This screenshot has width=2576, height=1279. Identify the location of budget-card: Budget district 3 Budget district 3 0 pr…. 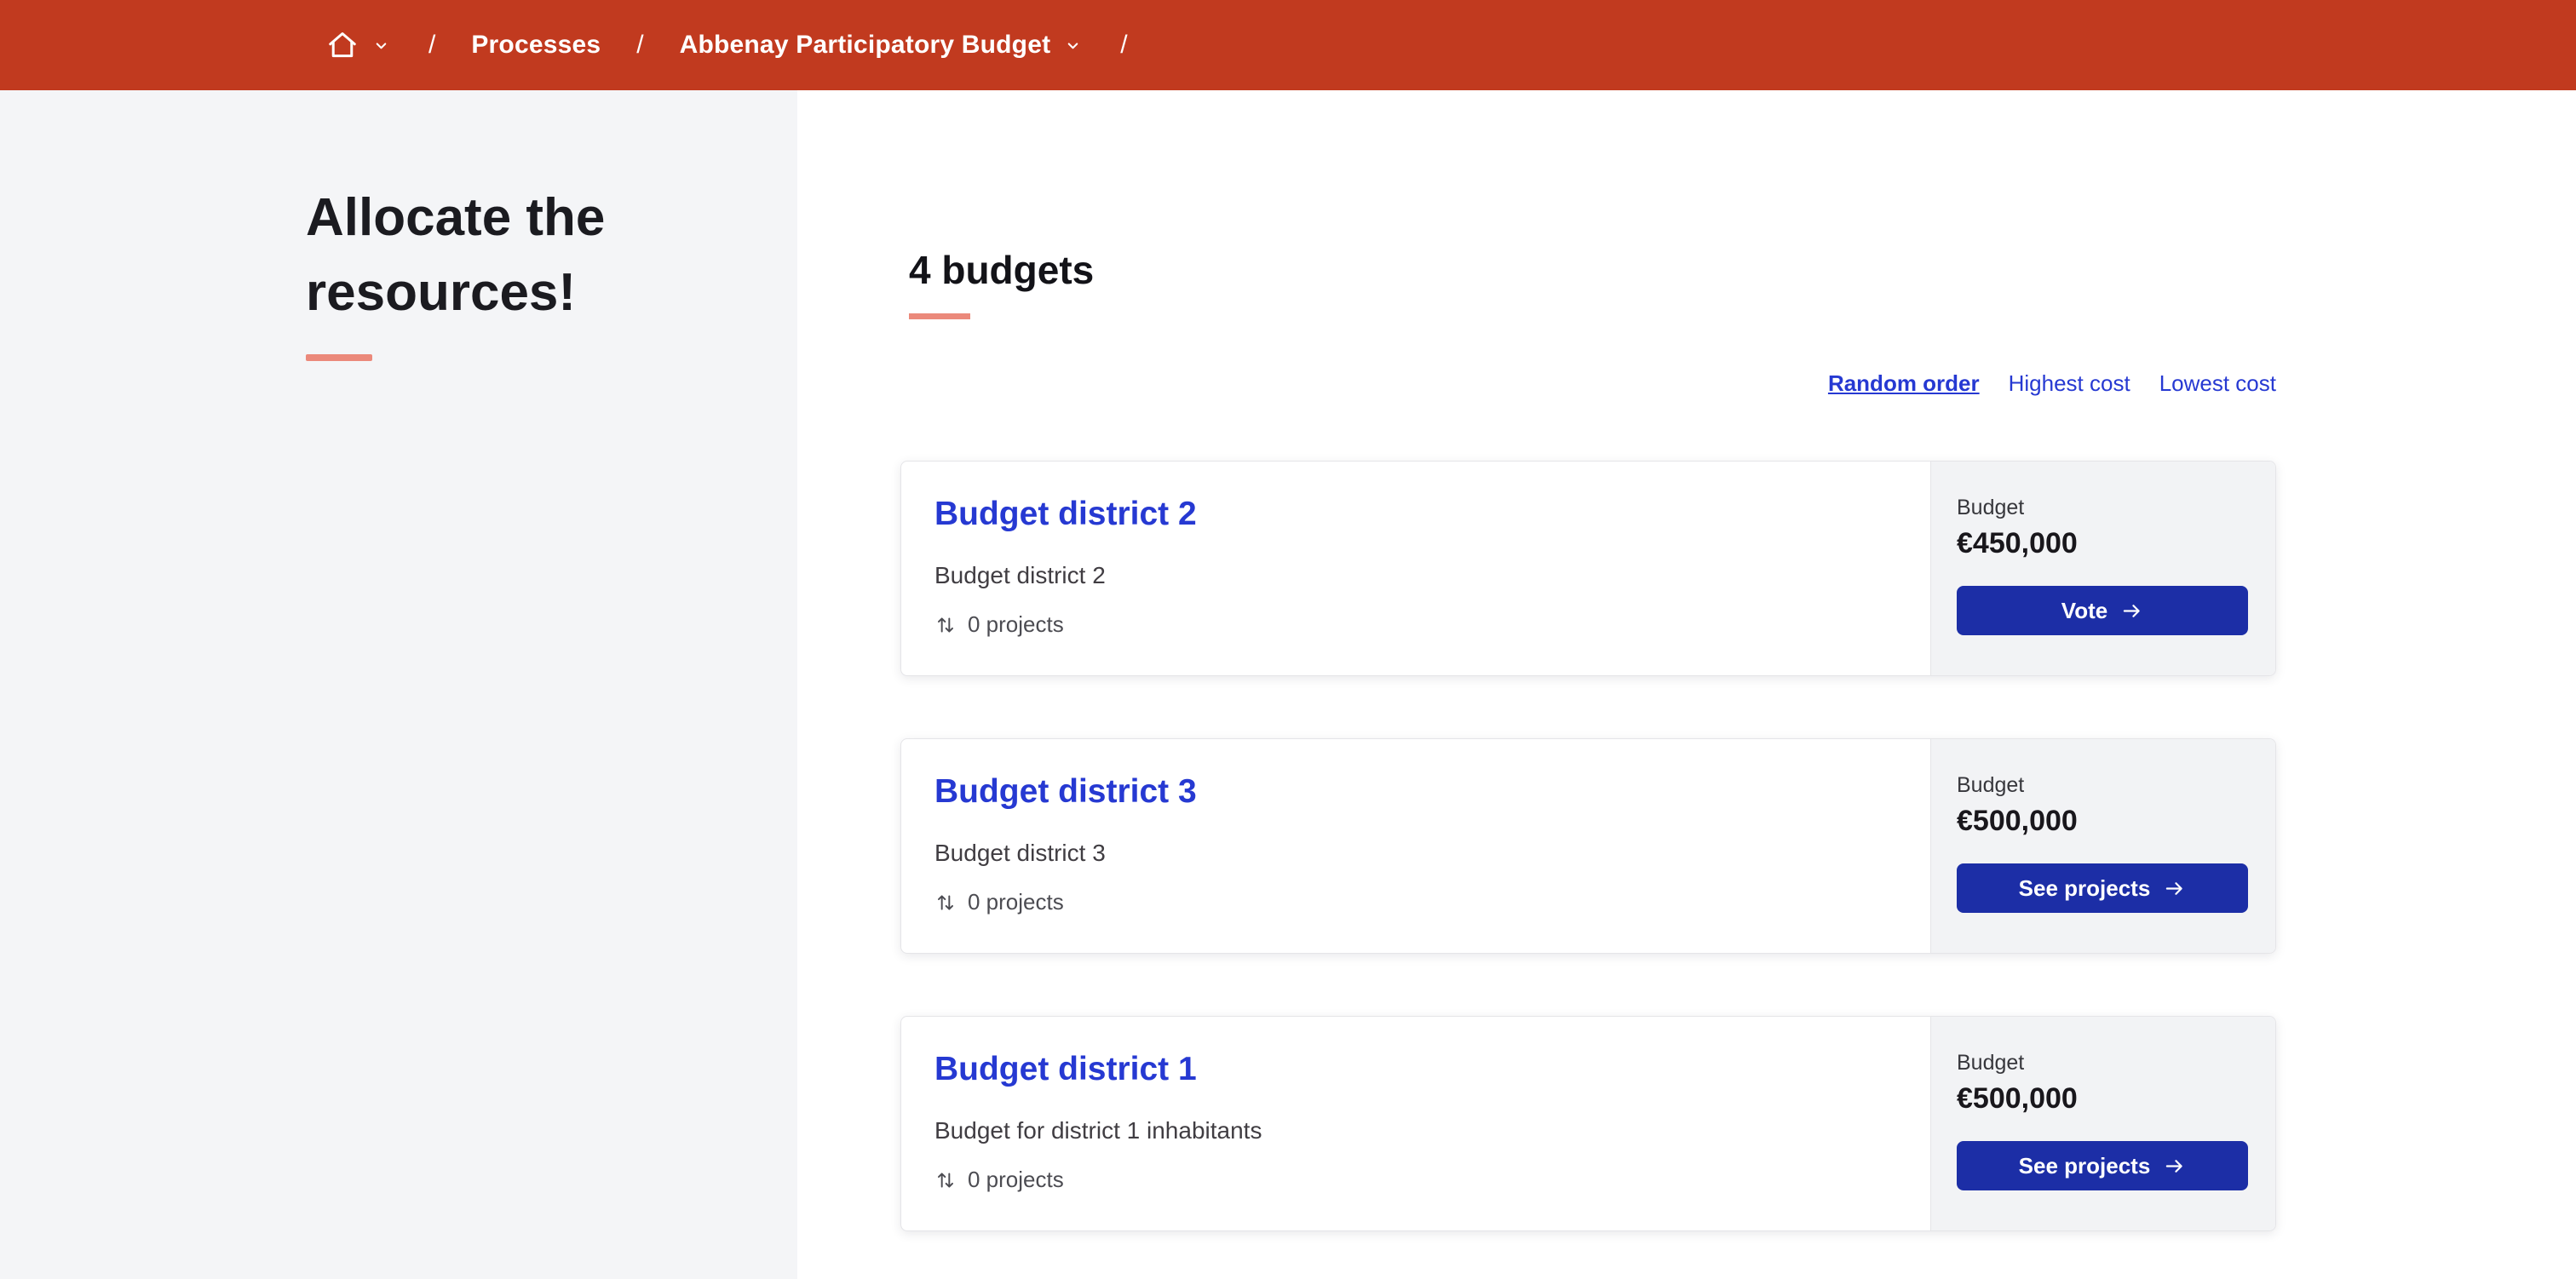
(1588, 846).